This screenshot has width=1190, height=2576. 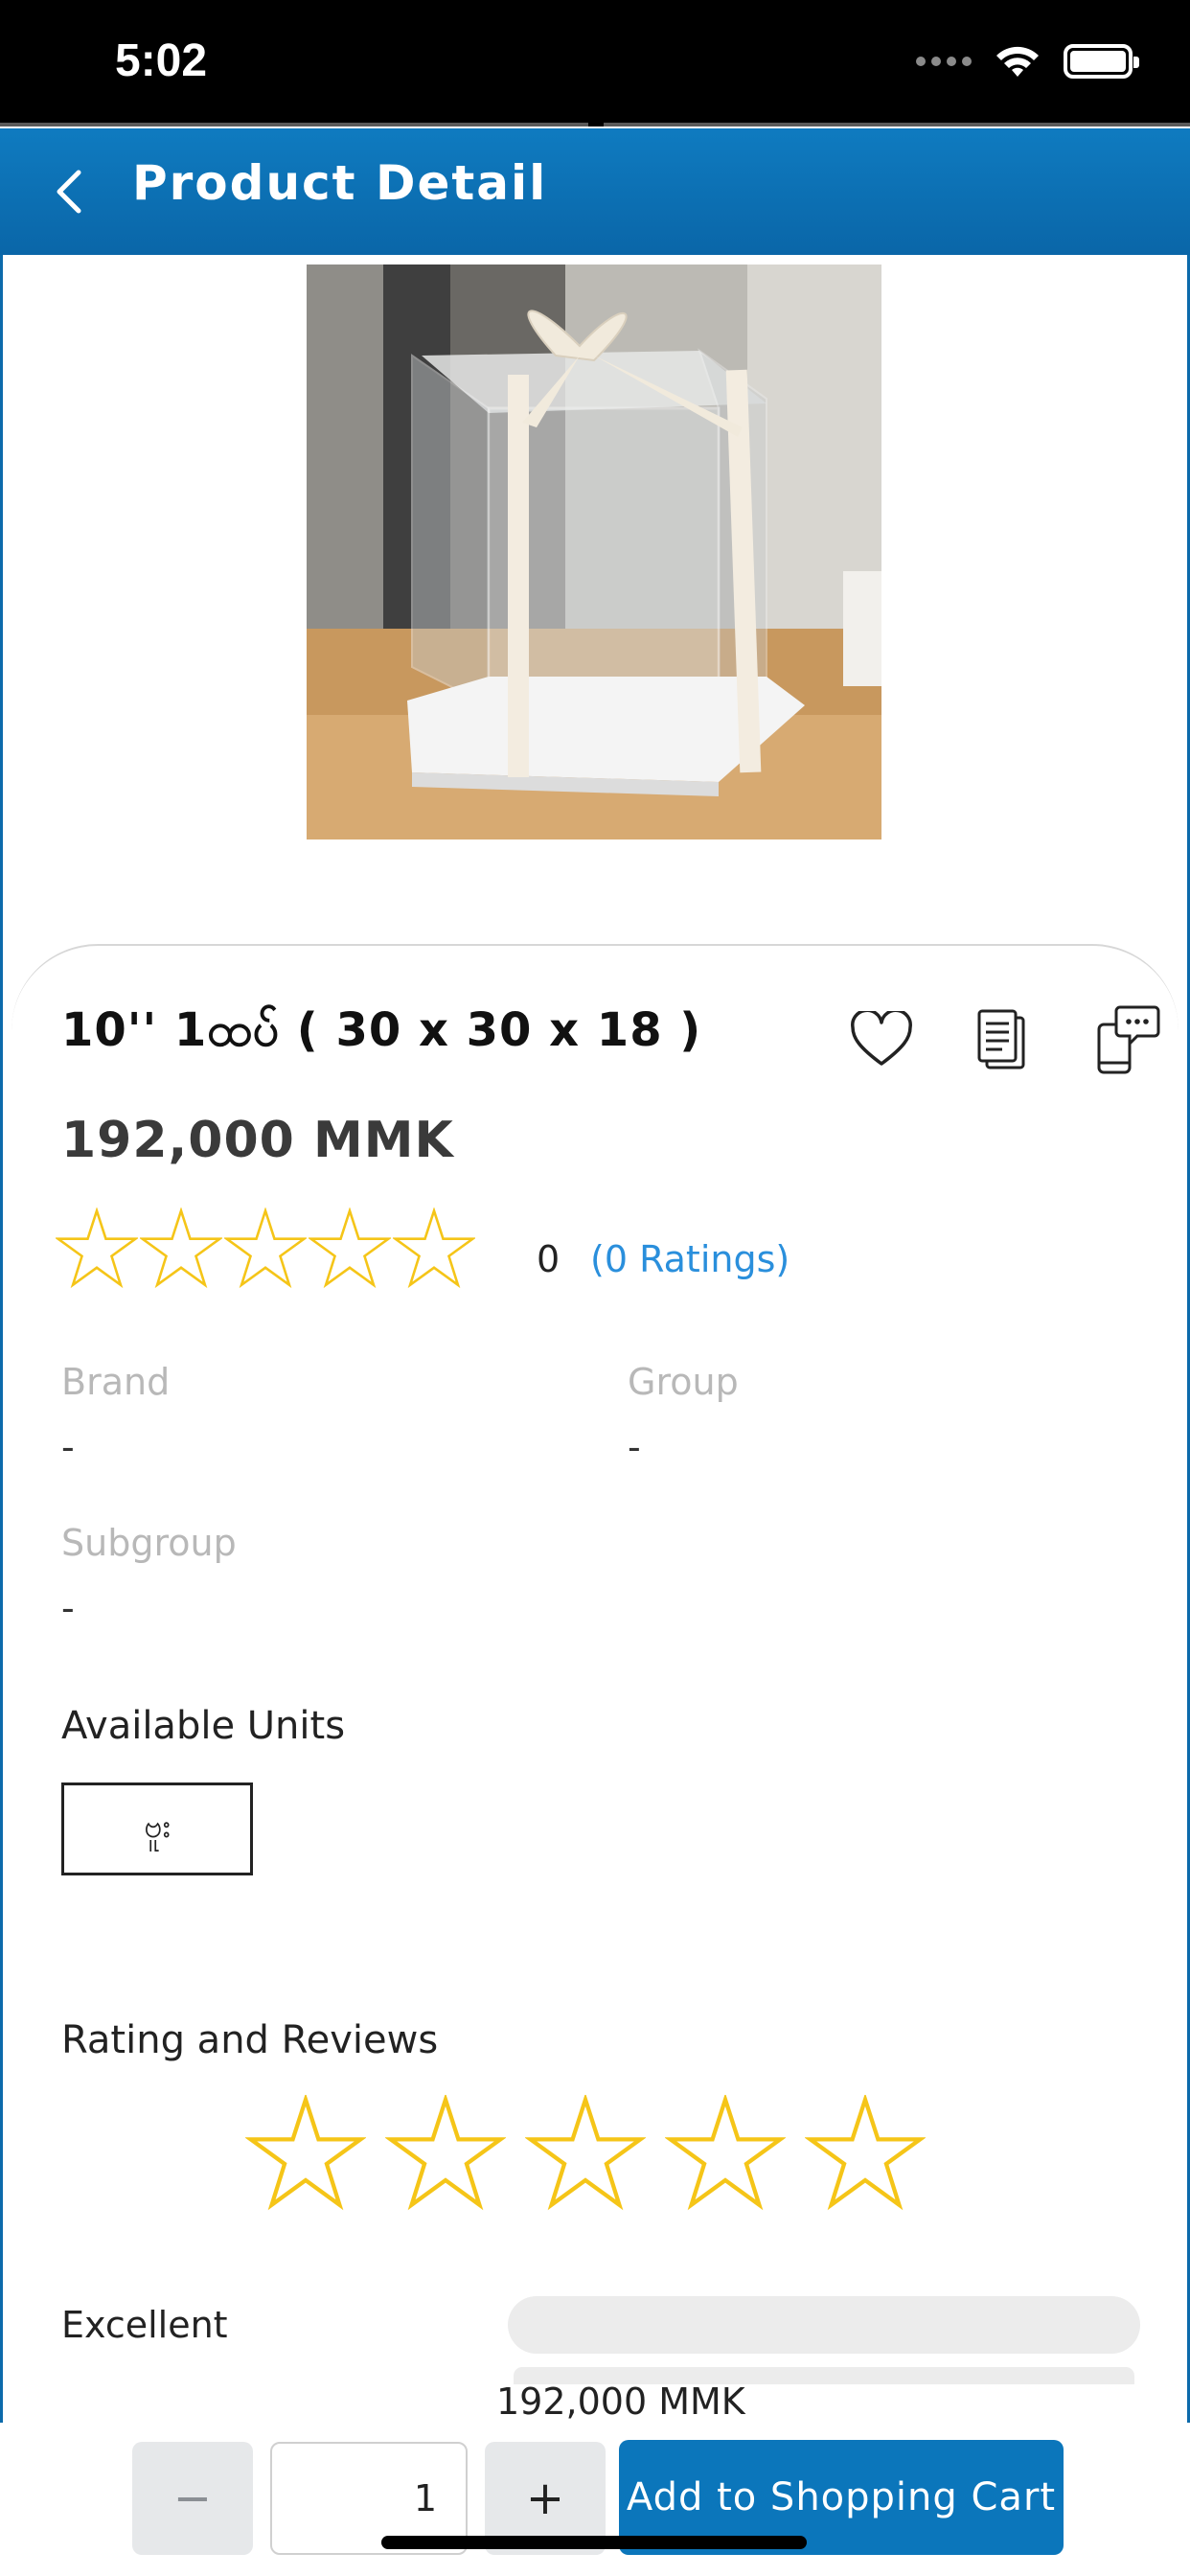 I want to click on subgroup-value: -, so click(x=68, y=1608).